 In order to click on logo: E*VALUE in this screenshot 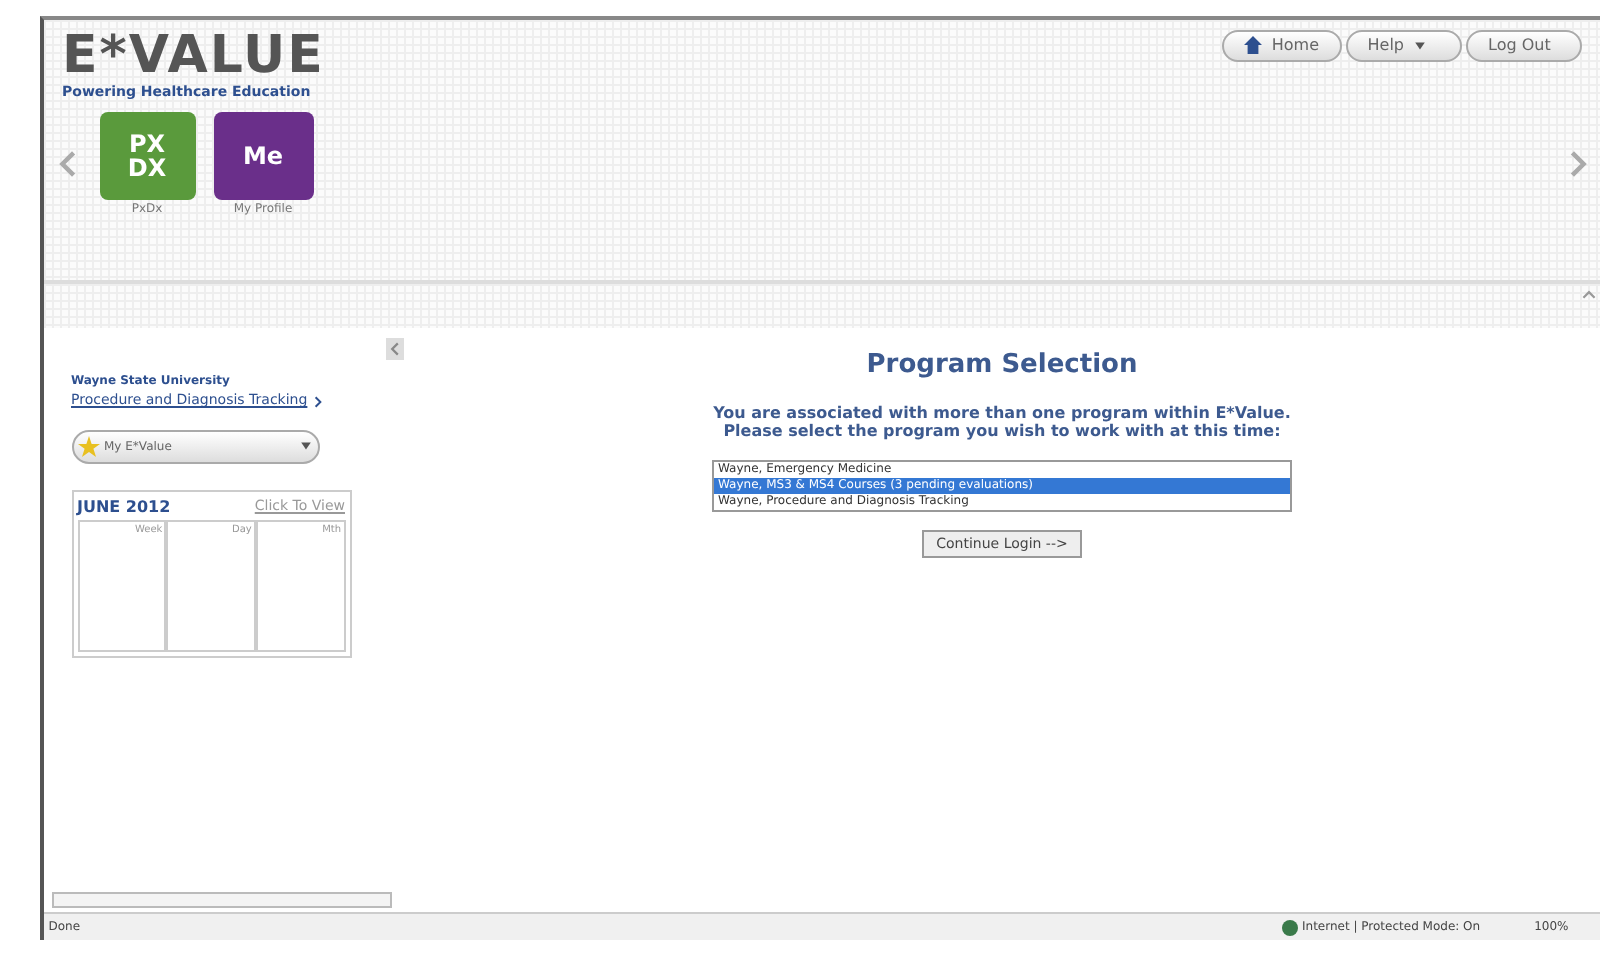, I will do `click(193, 55)`.